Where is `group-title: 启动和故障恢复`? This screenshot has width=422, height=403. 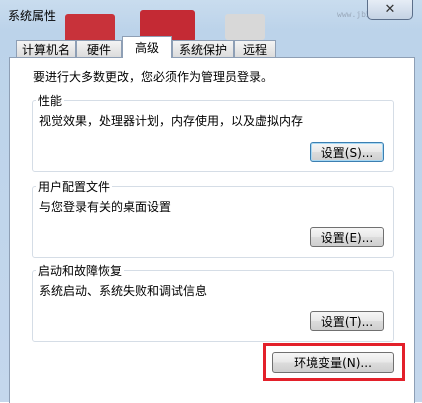 group-title: 启动和故障恢复 is located at coordinates (80, 270).